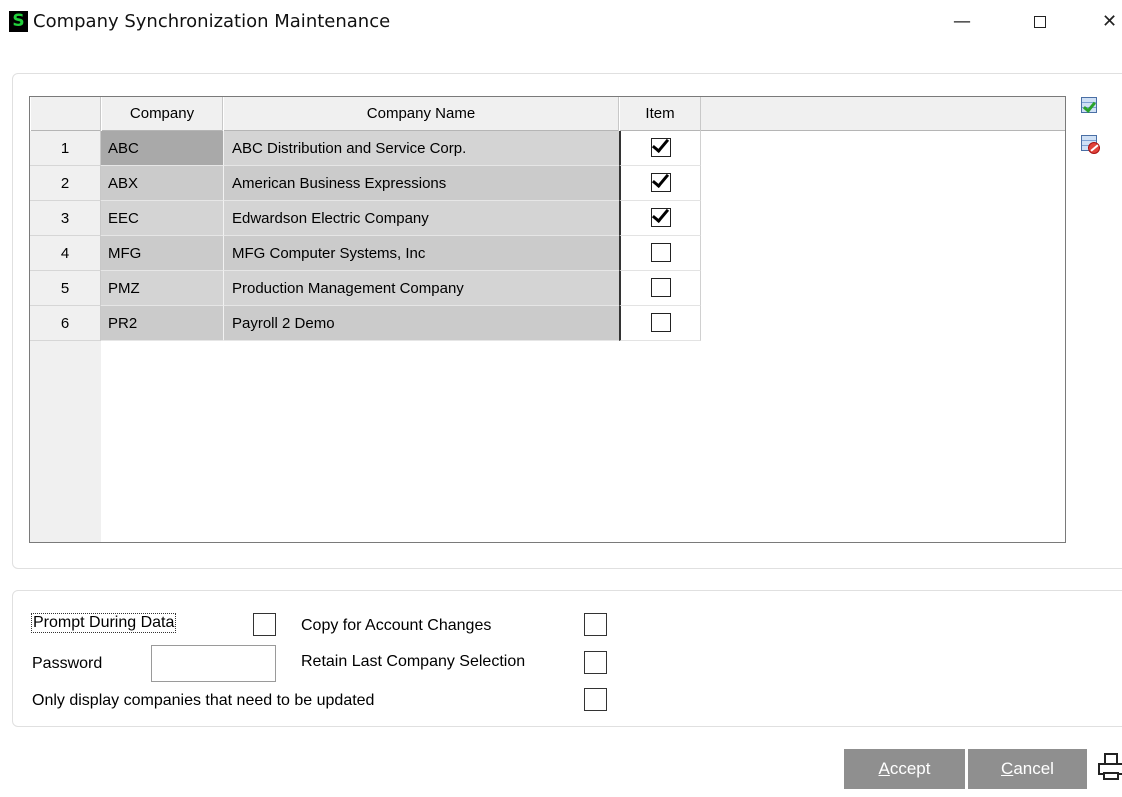 This screenshot has width=1122, height=797. What do you see at coordinates (162, 323) in the screenshot?
I see `company-code-cell: PR2` at bounding box center [162, 323].